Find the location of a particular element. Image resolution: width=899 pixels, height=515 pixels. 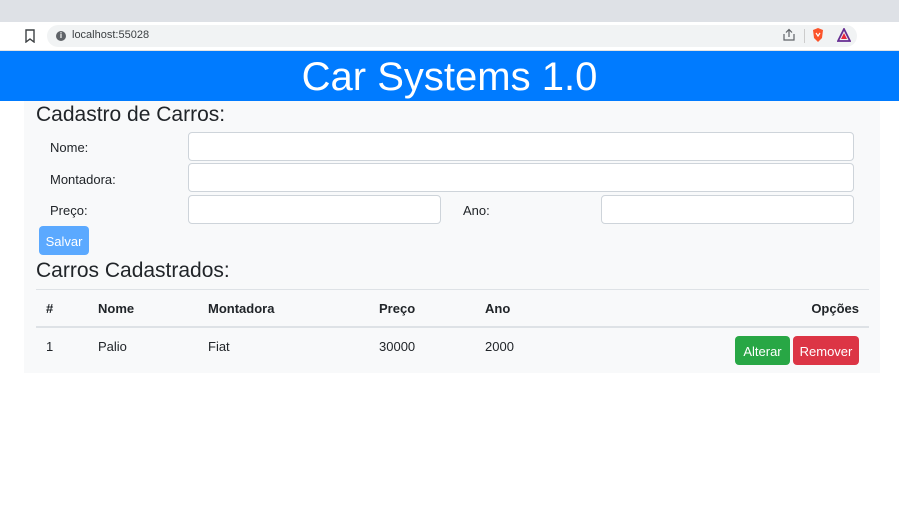

nome-input is located at coordinates (521, 146).